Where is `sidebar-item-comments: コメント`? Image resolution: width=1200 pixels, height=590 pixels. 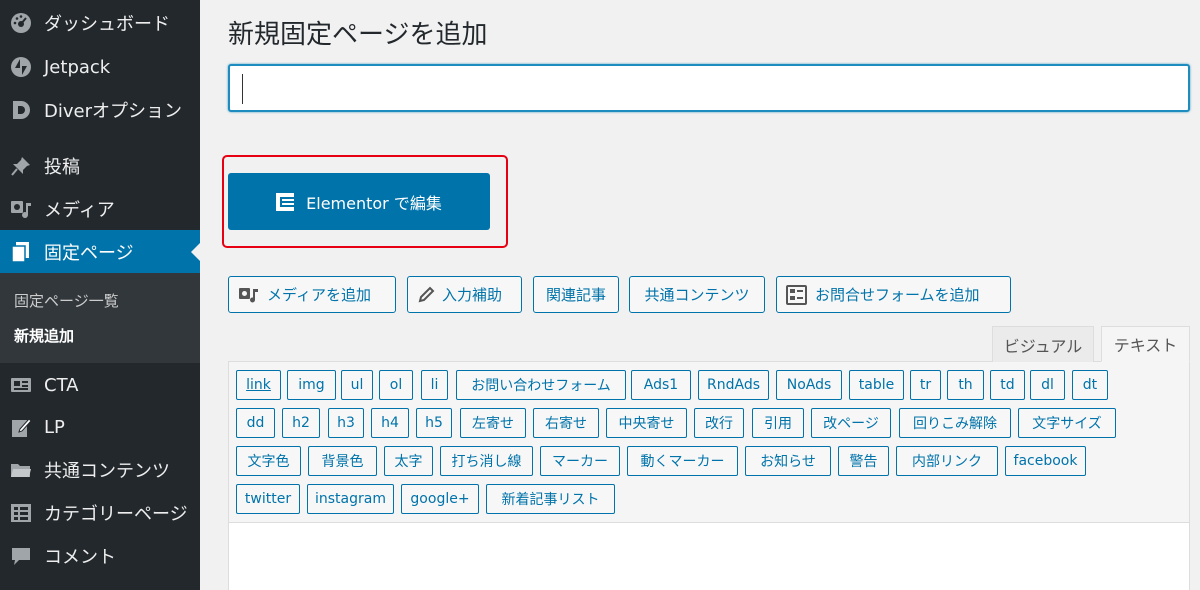 sidebar-item-comments: コメント is located at coordinates (100, 556).